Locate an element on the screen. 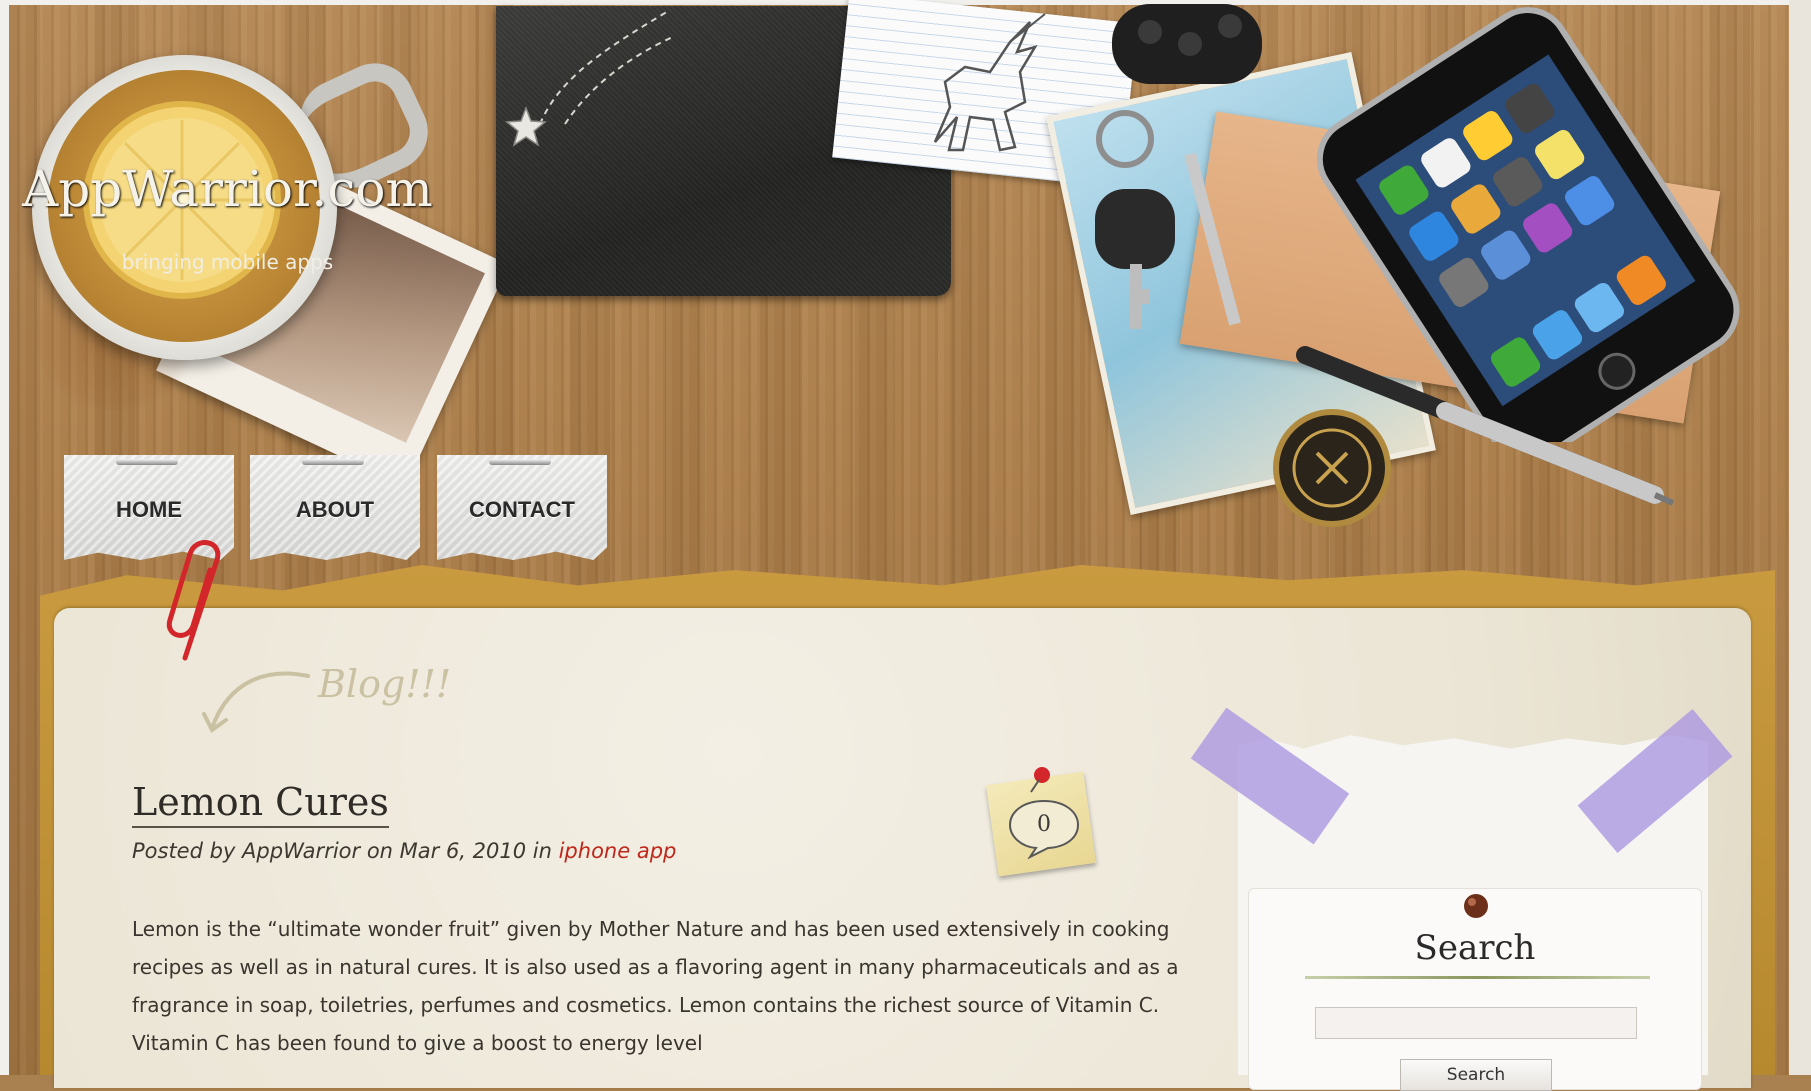 This screenshot has height=1091, width=1811. window-frame-right is located at coordinates (1800, 537).